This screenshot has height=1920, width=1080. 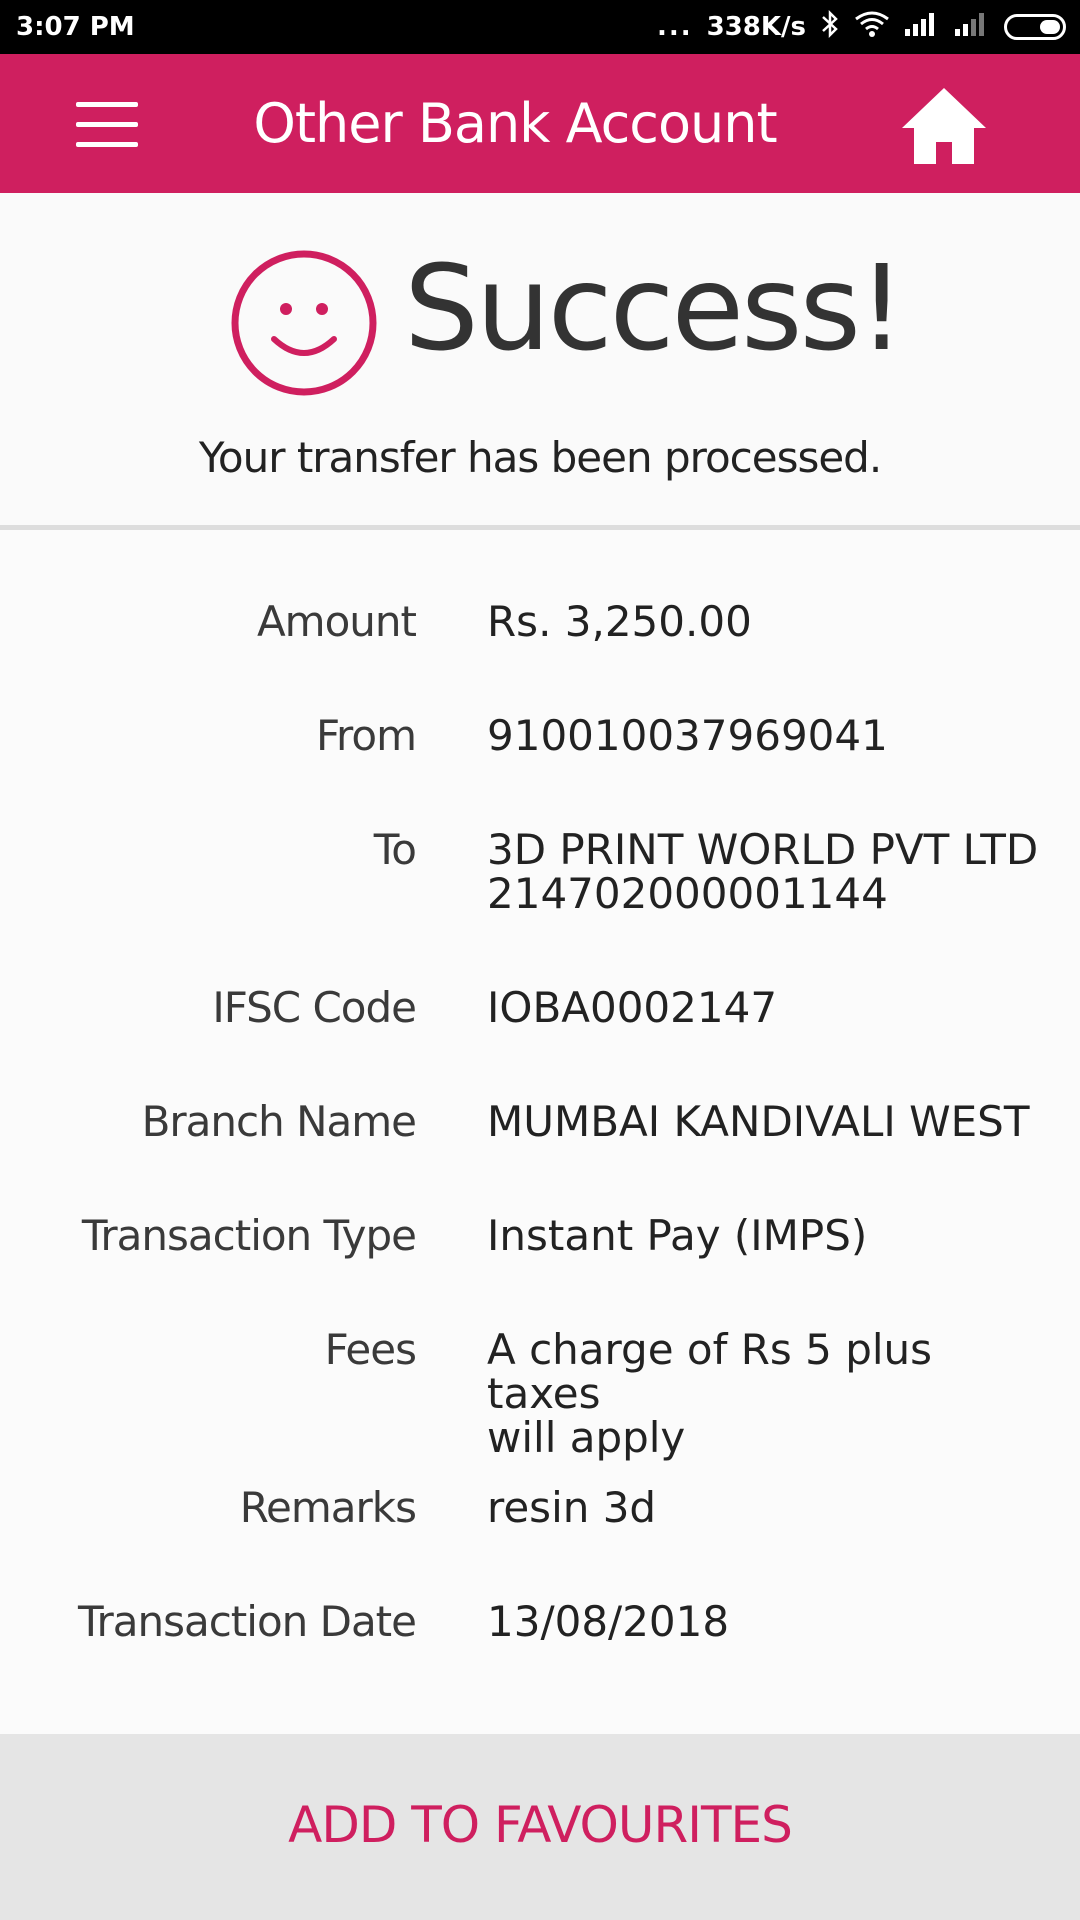 I want to click on smiley-icon, so click(x=304, y=323).